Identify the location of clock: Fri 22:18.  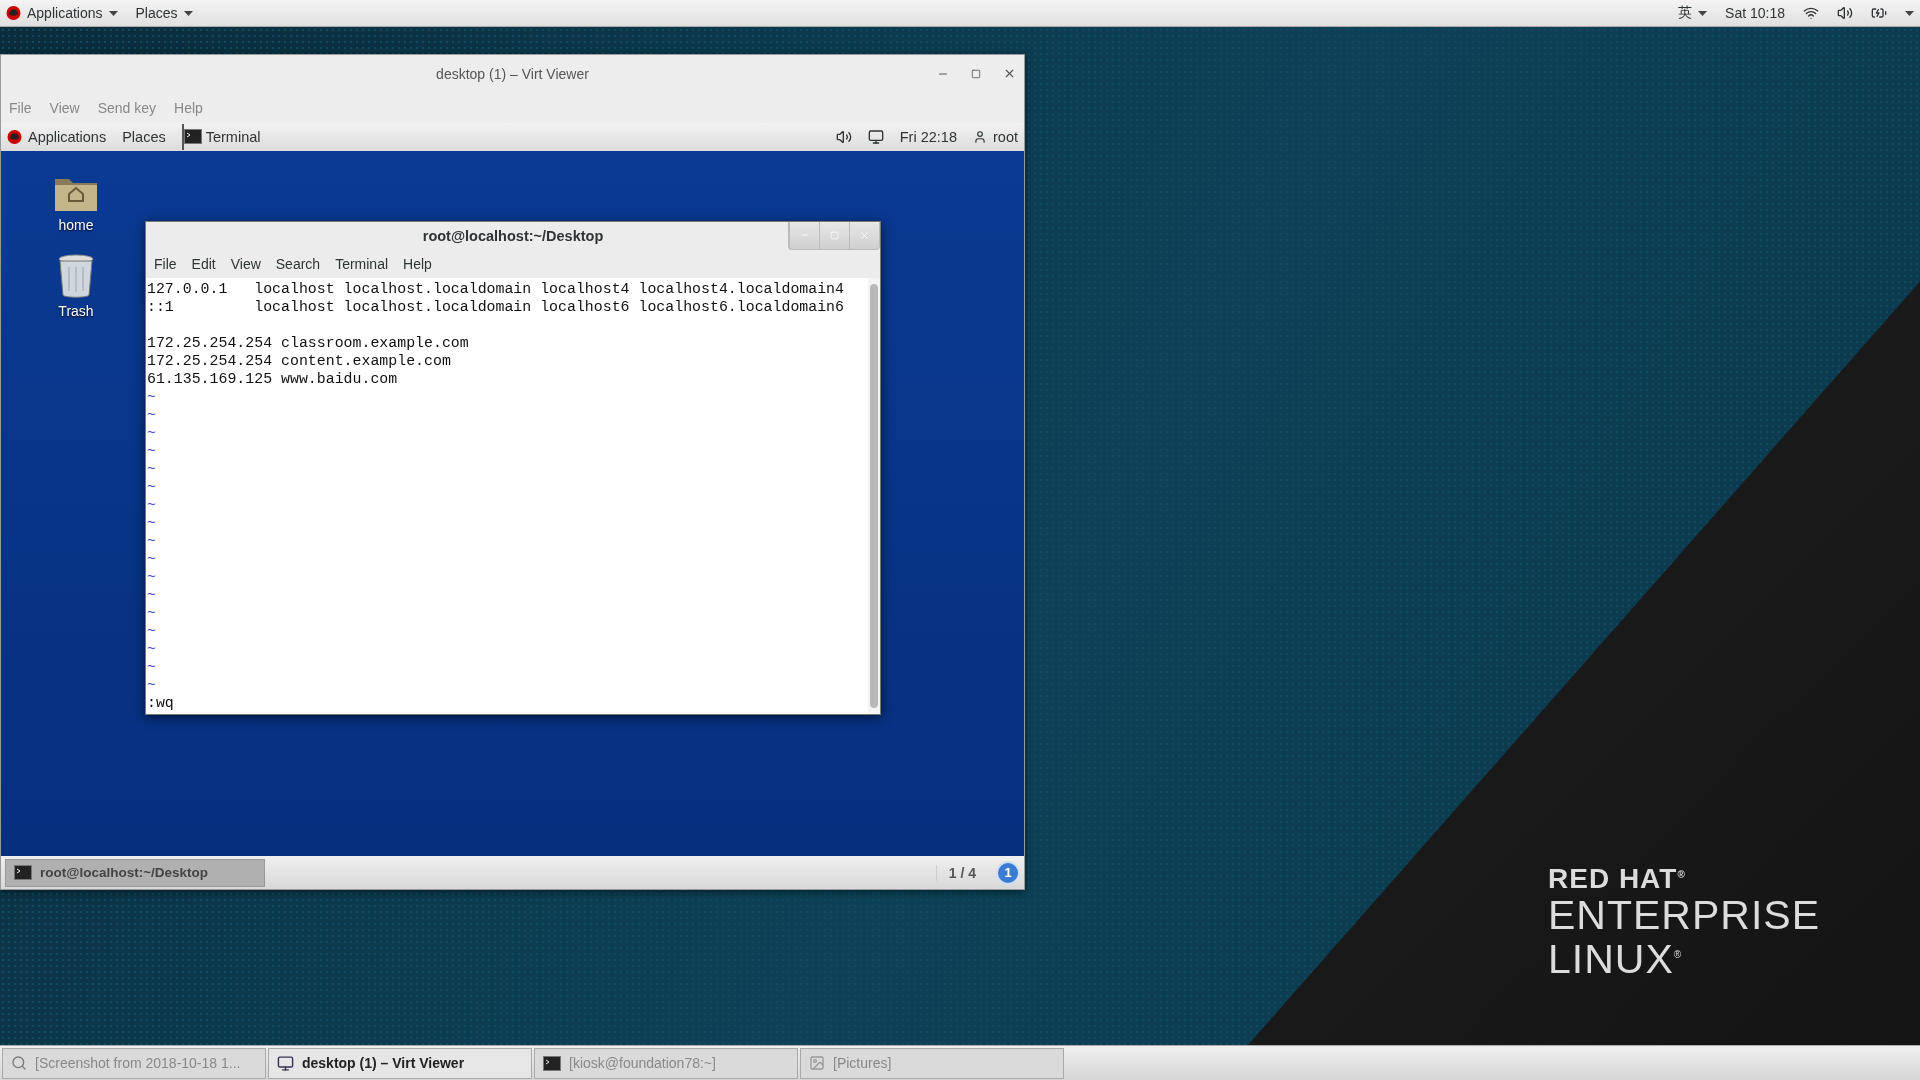
(928, 136).